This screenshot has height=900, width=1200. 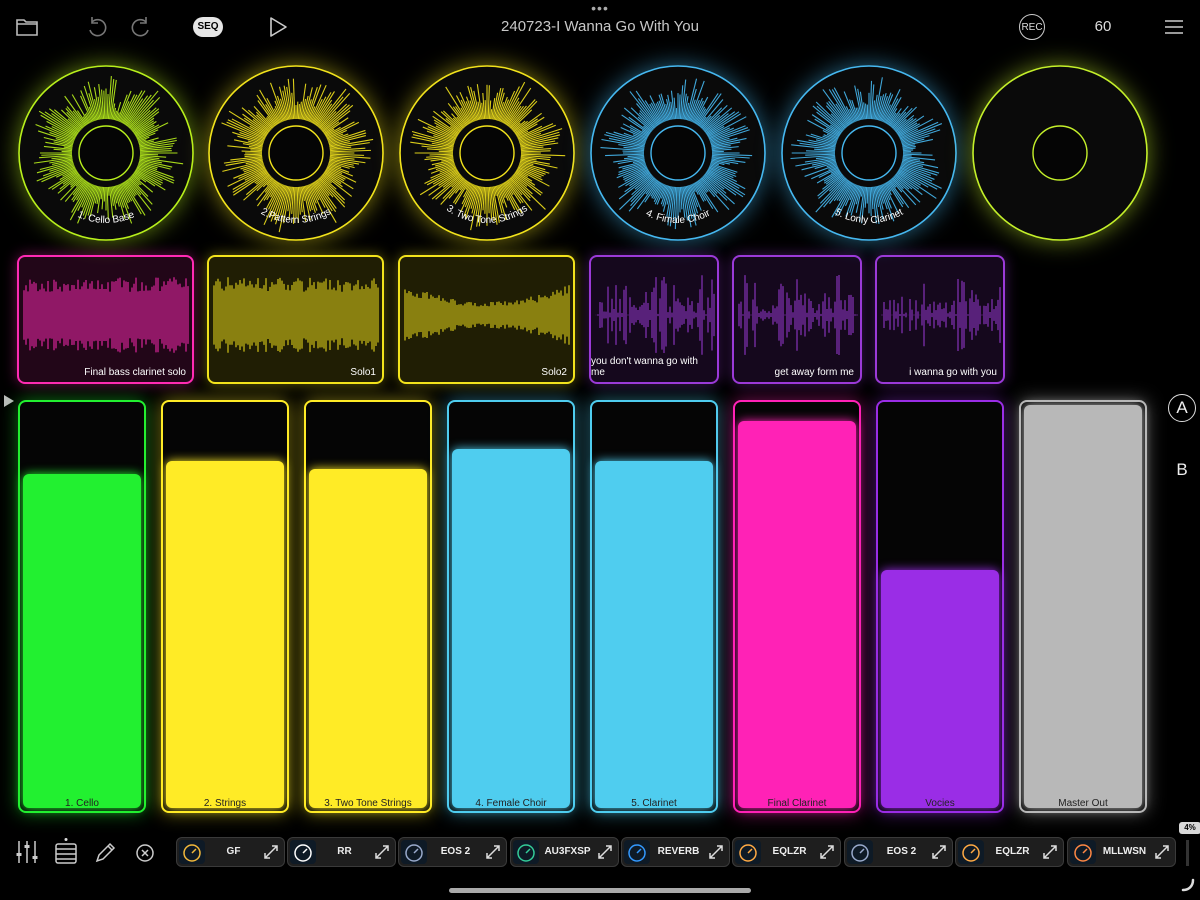 I want to click on reverb-icon, so click(x=637, y=852).